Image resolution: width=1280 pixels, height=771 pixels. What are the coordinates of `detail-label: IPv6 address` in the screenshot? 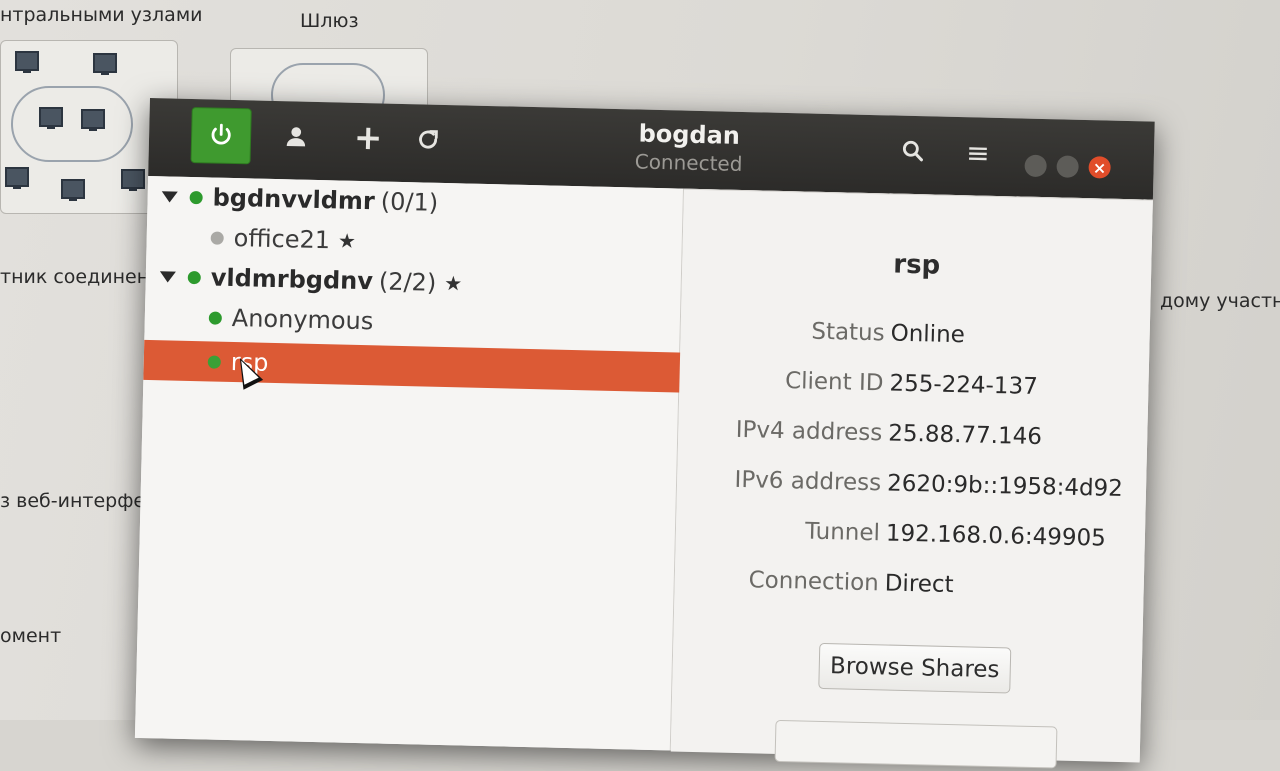 It's located at (808, 481).